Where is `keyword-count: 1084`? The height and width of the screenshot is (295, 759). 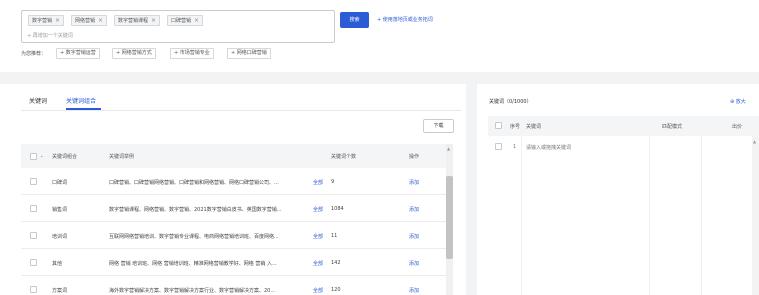
keyword-count: 1084 is located at coordinates (337, 209).